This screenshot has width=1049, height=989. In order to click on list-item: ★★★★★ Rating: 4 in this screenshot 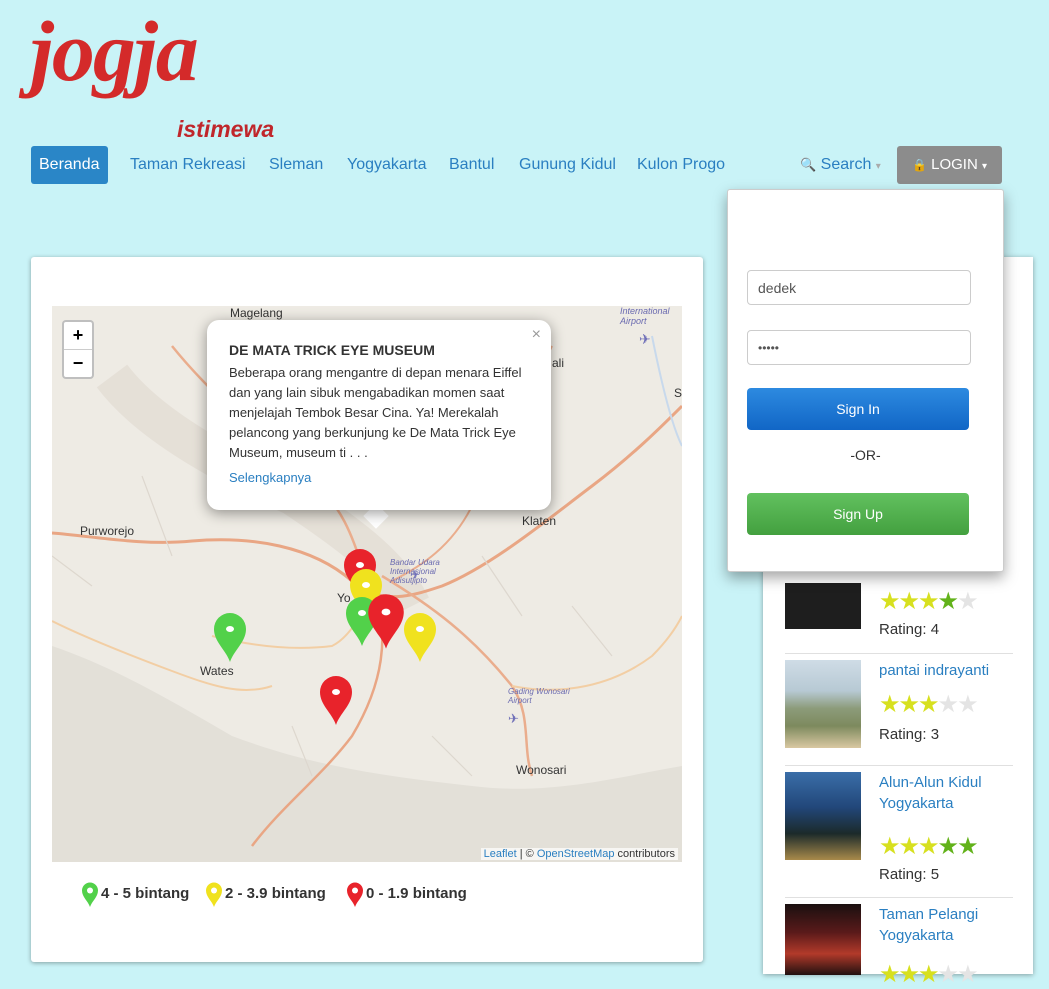, I will do `click(899, 604)`.